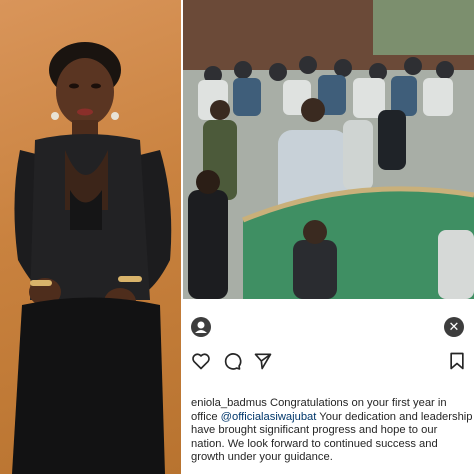 The height and width of the screenshot is (474, 474). What do you see at coordinates (229, 403) in the screenshot?
I see `post-username: eniola_badmus` at bounding box center [229, 403].